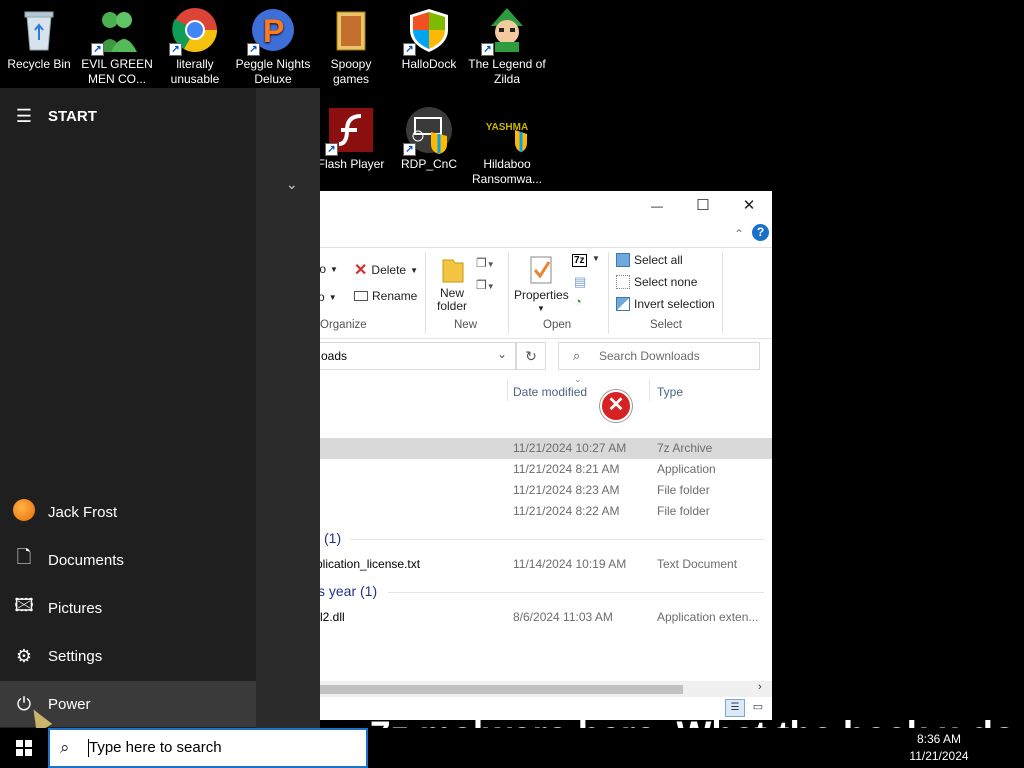 The image size is (1024, 768). Describe the element at coordinates (541, 284) in the screenshot. I see `properties-button: Properties ▼` at that location.